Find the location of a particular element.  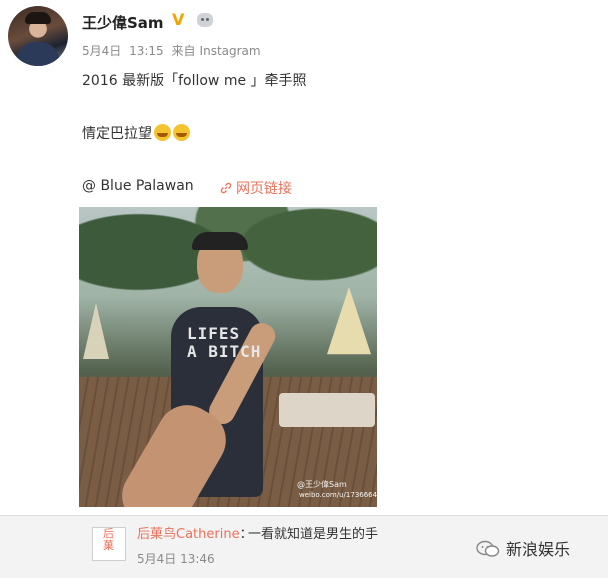

commenter-avatar: 后菓 is located at coordinates (109, 544).